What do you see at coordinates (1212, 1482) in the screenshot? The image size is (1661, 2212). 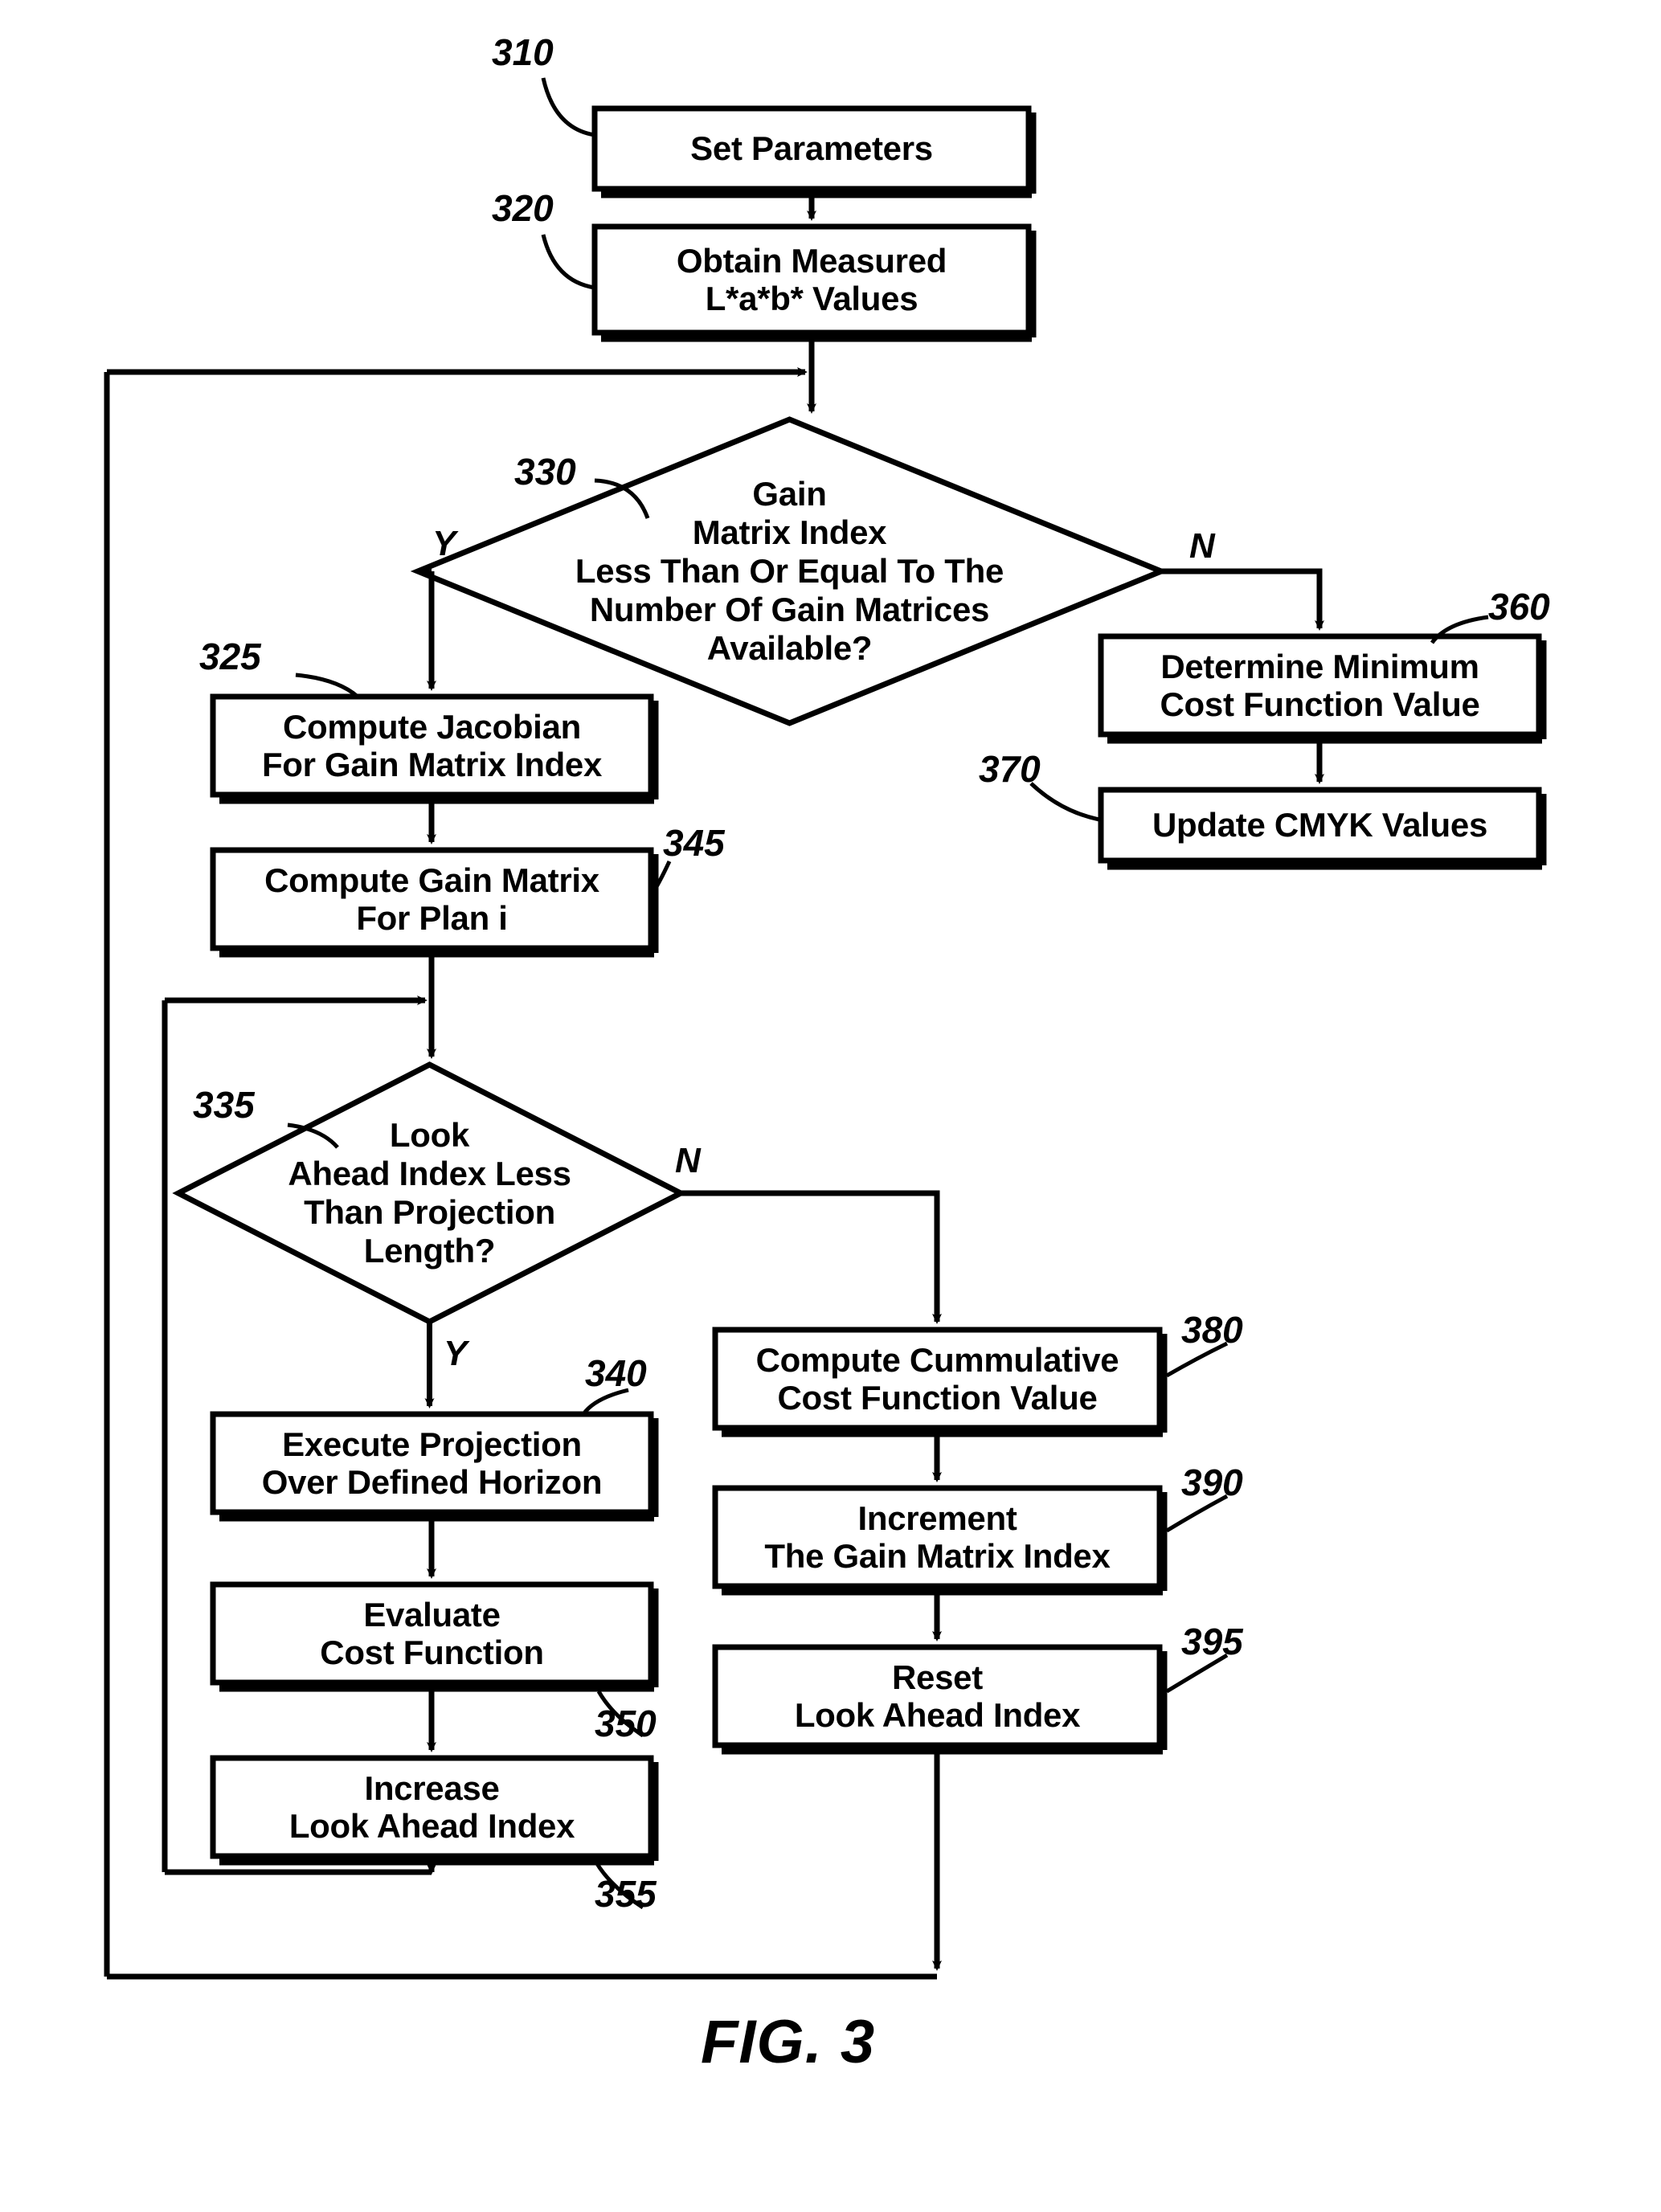 I see `ref-number-390: 390` at bounding box center [1212, 1482].